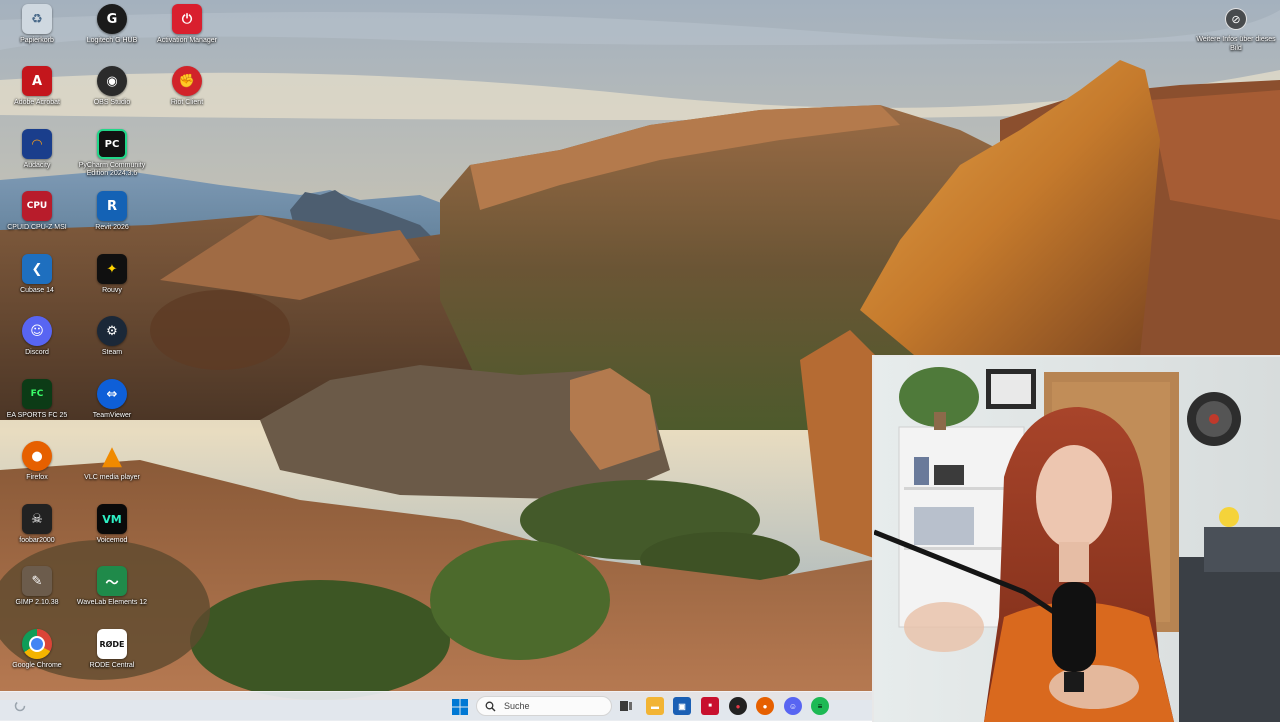  I want to click on desktop-icon-wavelab: 〜 WaveLab Elements 12, so click(112, 595).